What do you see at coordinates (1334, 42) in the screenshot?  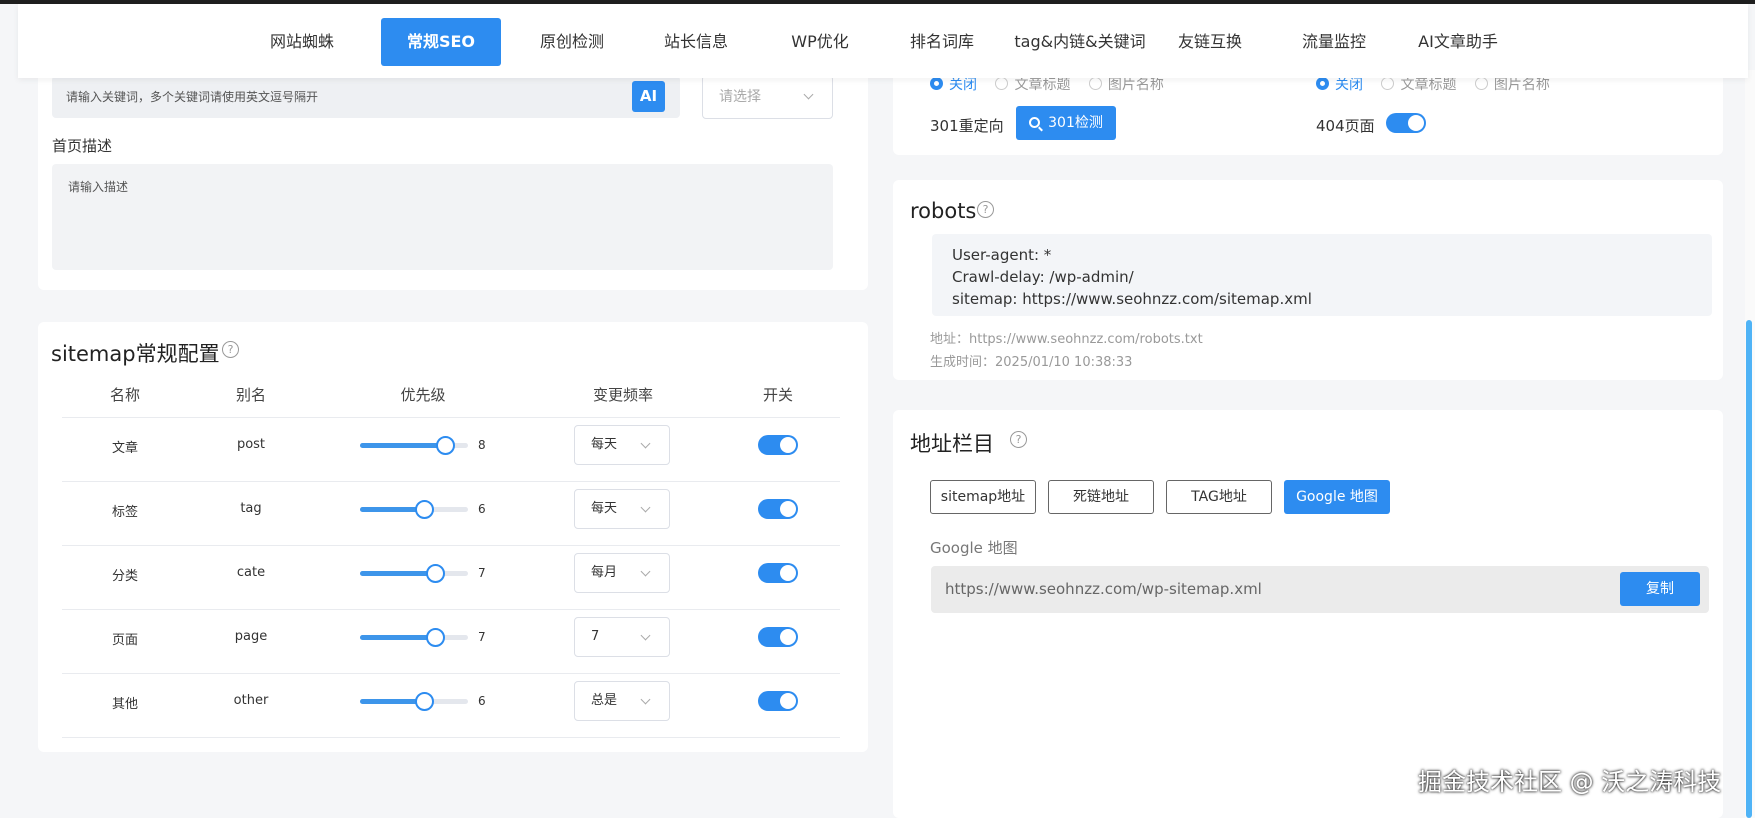 I see `tab-traffic-monitor: 流量监控` at bounding box center [1334, 42].